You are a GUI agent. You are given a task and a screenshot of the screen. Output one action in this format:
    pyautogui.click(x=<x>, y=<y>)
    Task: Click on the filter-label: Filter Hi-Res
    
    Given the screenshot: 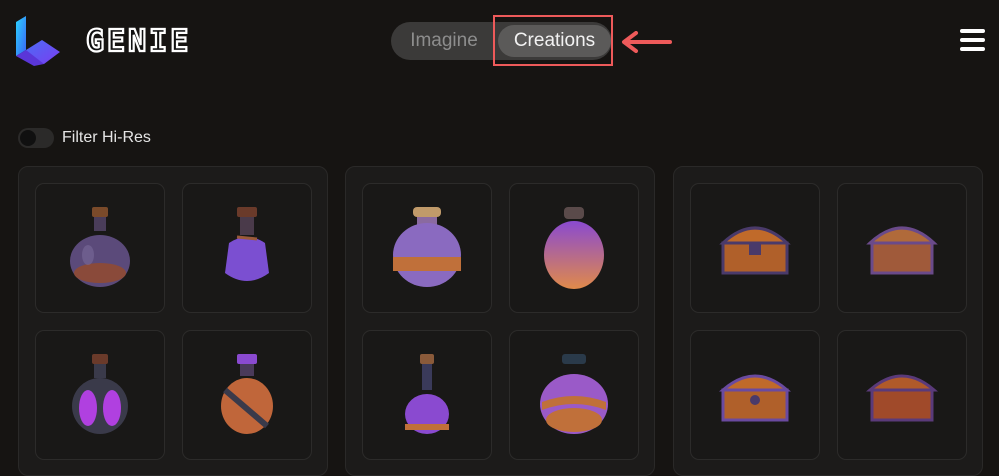 What is the action you would take?
    pyautogui.click(x=106, y=137)
    